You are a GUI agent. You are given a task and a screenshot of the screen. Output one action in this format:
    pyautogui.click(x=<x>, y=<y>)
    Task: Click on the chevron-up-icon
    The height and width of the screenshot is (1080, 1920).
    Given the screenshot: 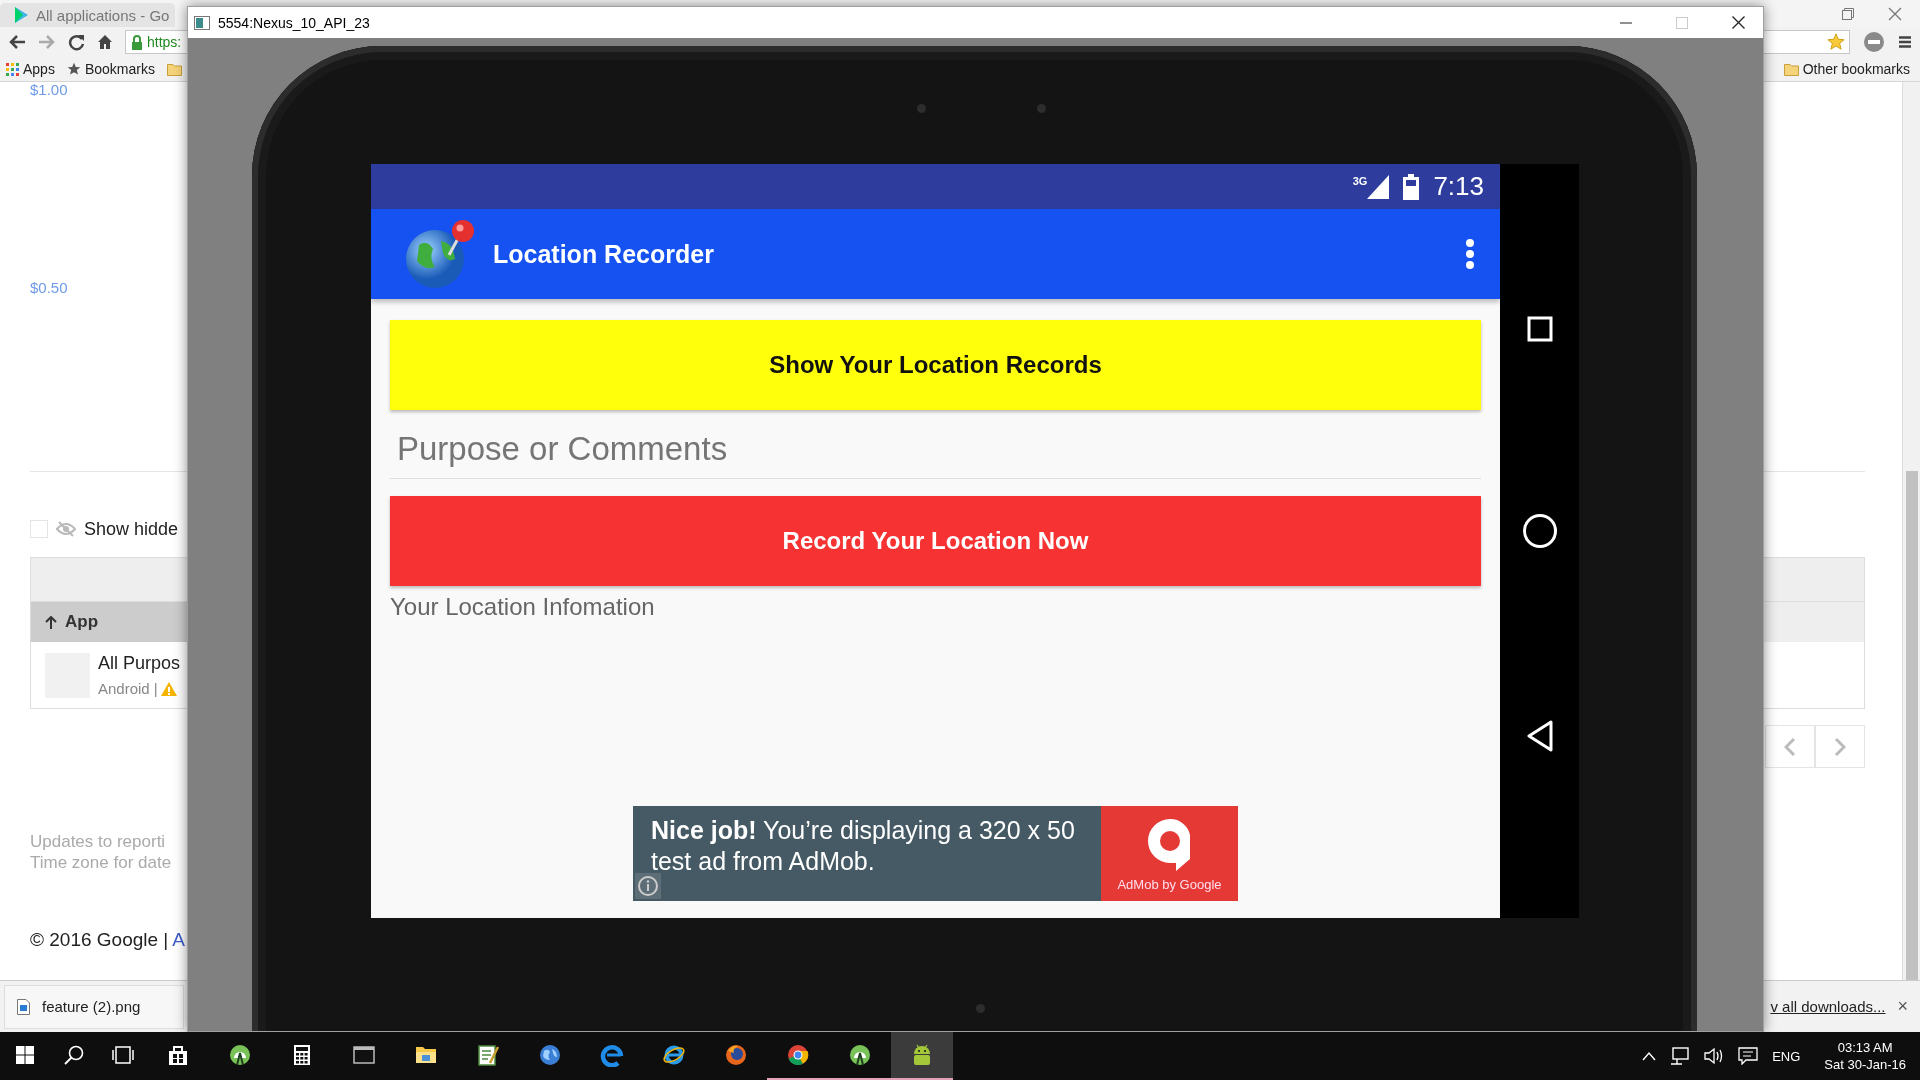 What is the action you would take?
    pyautogui.click(x=1649, y=1056)
    